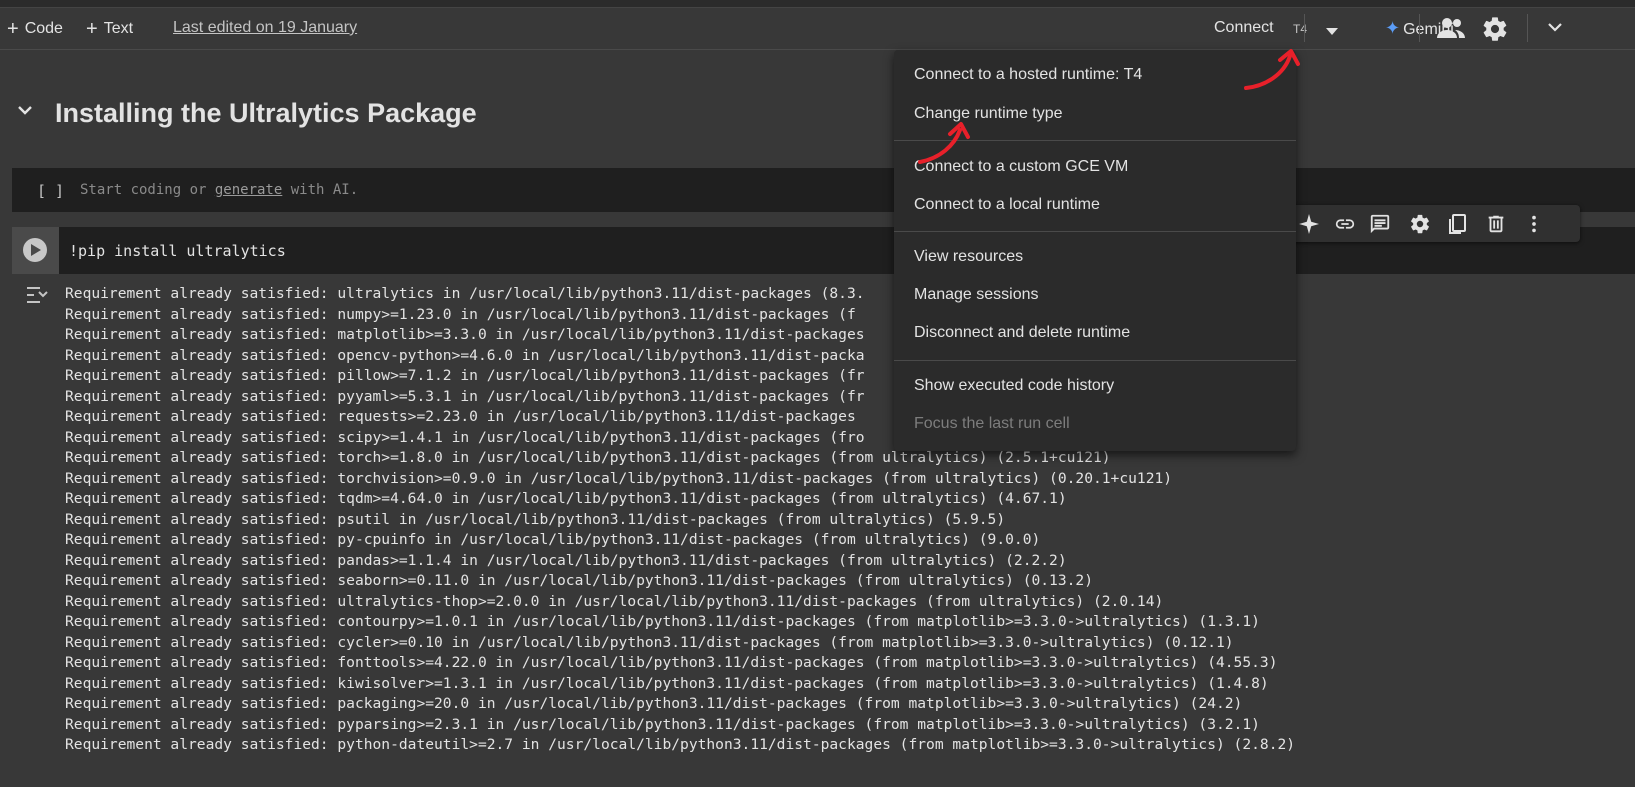  I want to click on section-heading: Installing the Ultralytics Package, so click(266, 113).